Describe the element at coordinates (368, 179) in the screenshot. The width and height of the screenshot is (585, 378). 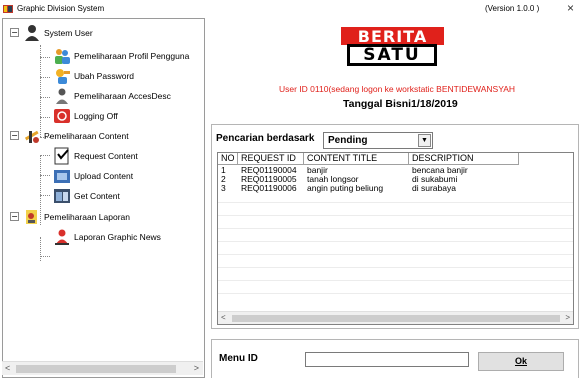
I see `table-row: 2 REQ01190005 tanah longsor di sukabumi` at that location.